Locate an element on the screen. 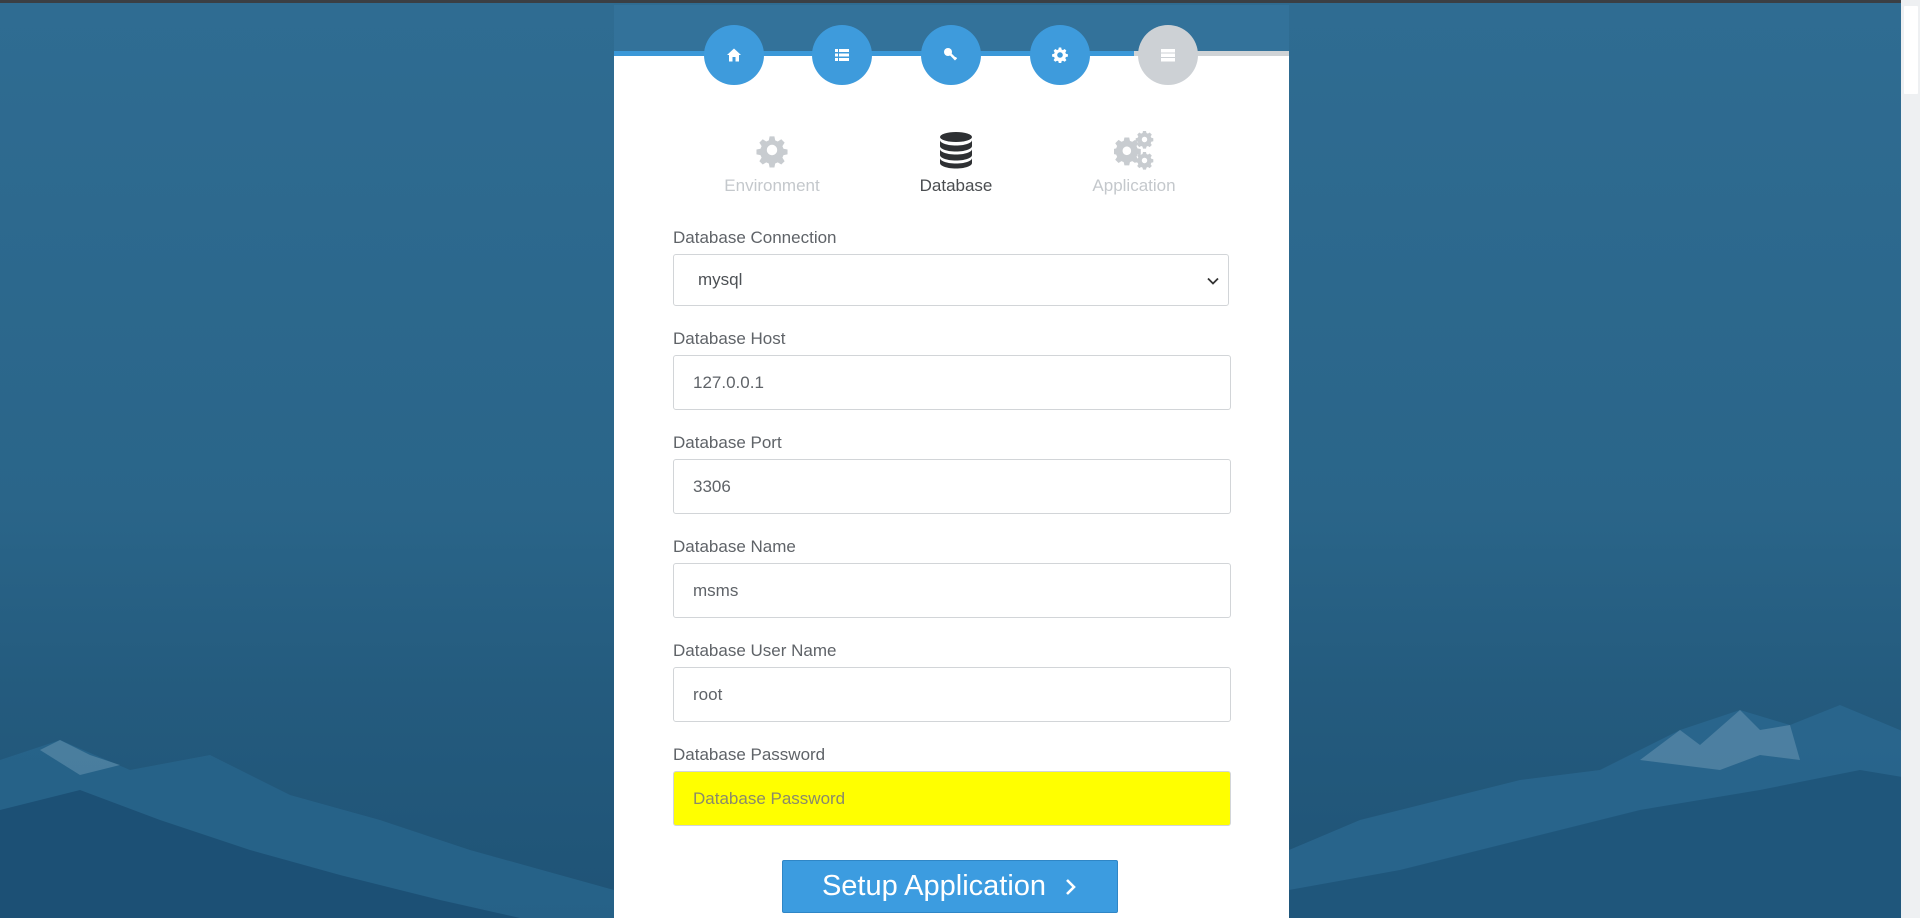  scrollbar-thumb is located at coordinates (1911, 50).